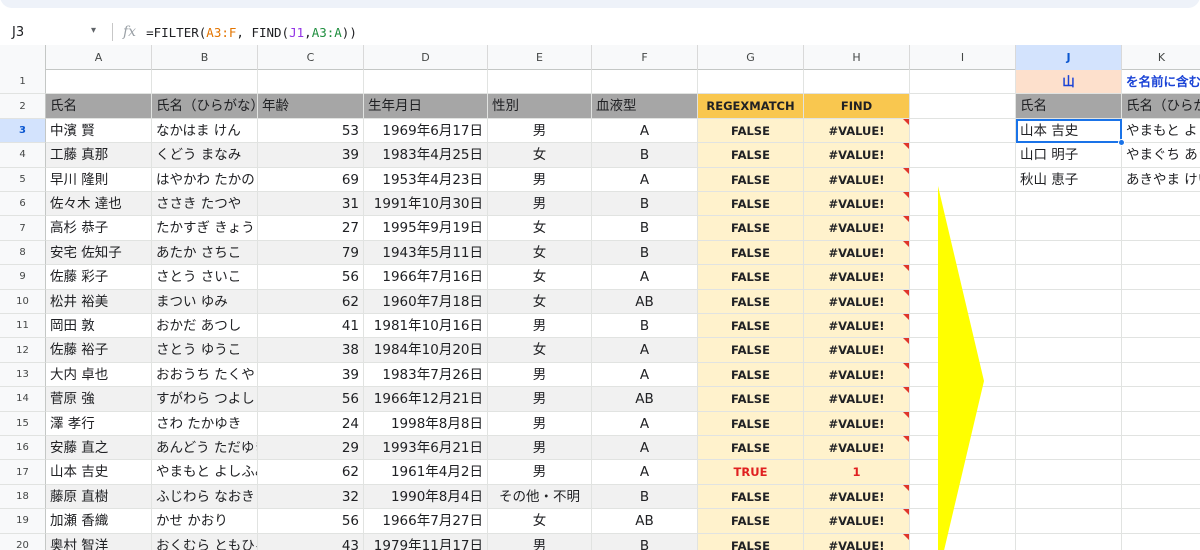 The width and height of the screenshot is (1200, 550). Describe the element at coordinates (23, 423) in the screenshot. I see `row-header-15: 15` at that location.